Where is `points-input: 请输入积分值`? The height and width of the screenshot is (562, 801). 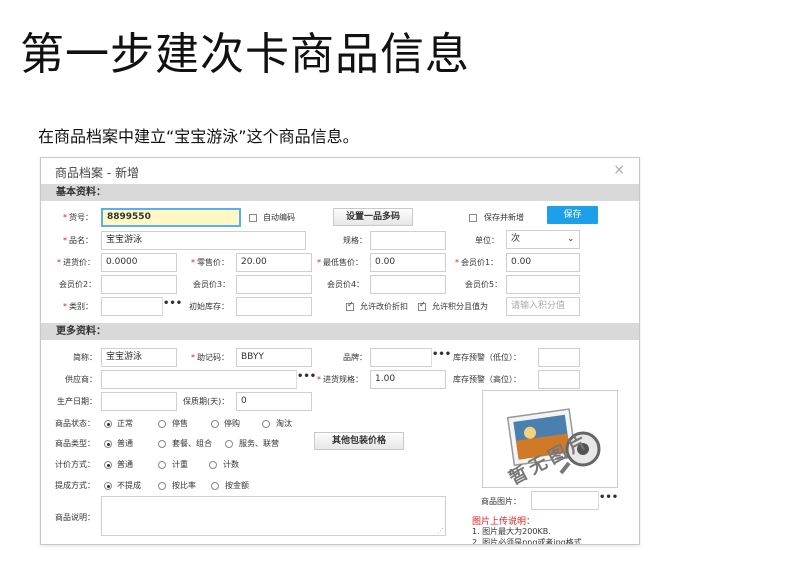 points-input: 请输入积分值 is located at coordinates (543, 306).